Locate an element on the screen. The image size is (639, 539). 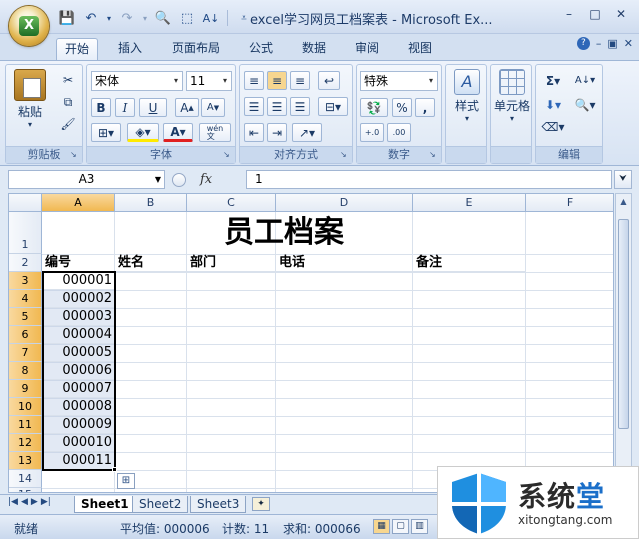
align-right-icon: ☰ is located at coordinates (300, 106).